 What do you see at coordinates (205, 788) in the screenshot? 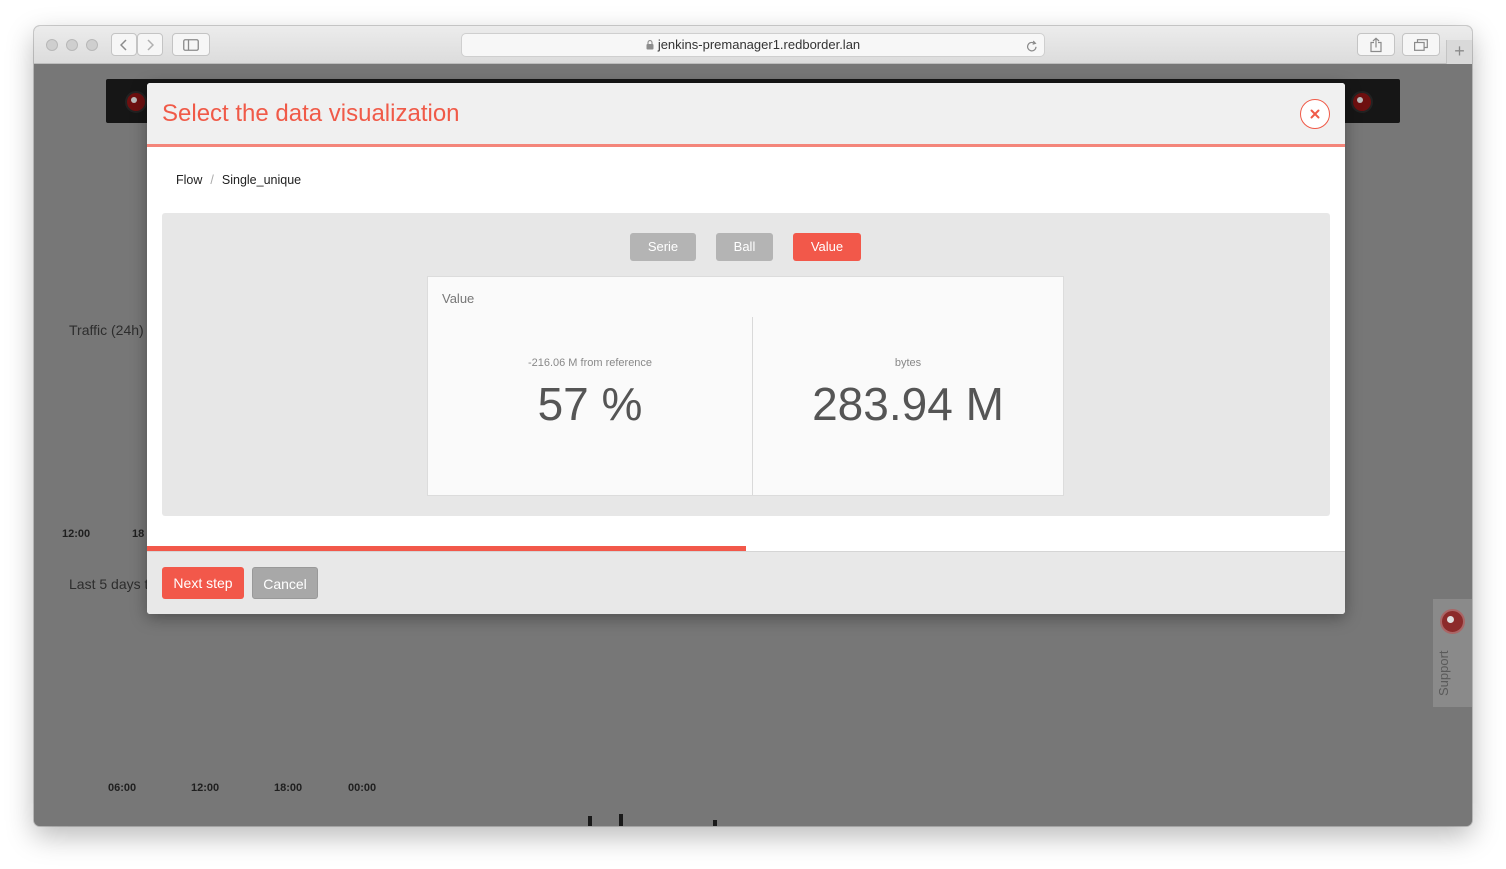
I see `lower-axis-tick: 12:00` at bounding box center [205, 788].